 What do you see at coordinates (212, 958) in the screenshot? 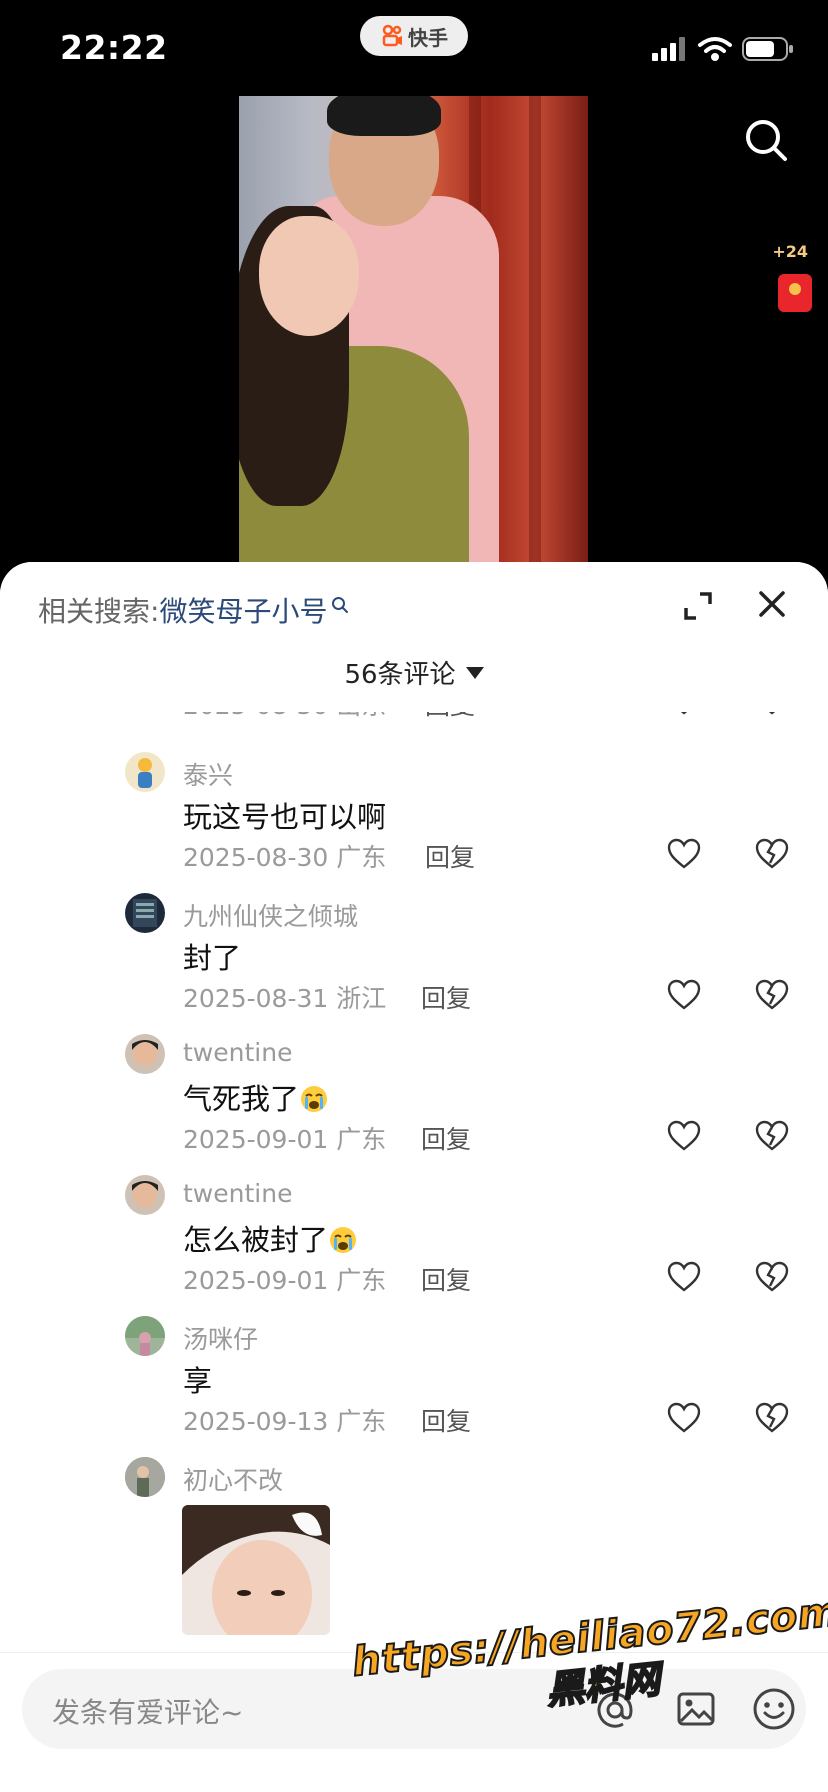
I see `comment-text: 封了` at bounding box center [212, 958].